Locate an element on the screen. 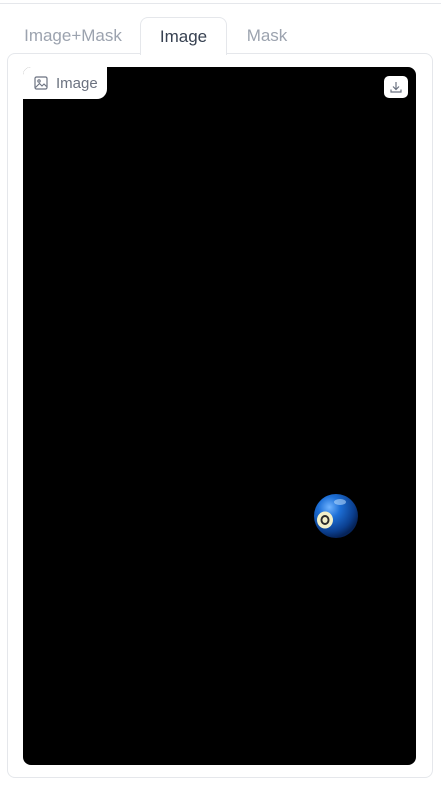 This screenshot has height=797, width=441. tab-bar: Image+Mask Image Mask is located at coordinates (220, 36).